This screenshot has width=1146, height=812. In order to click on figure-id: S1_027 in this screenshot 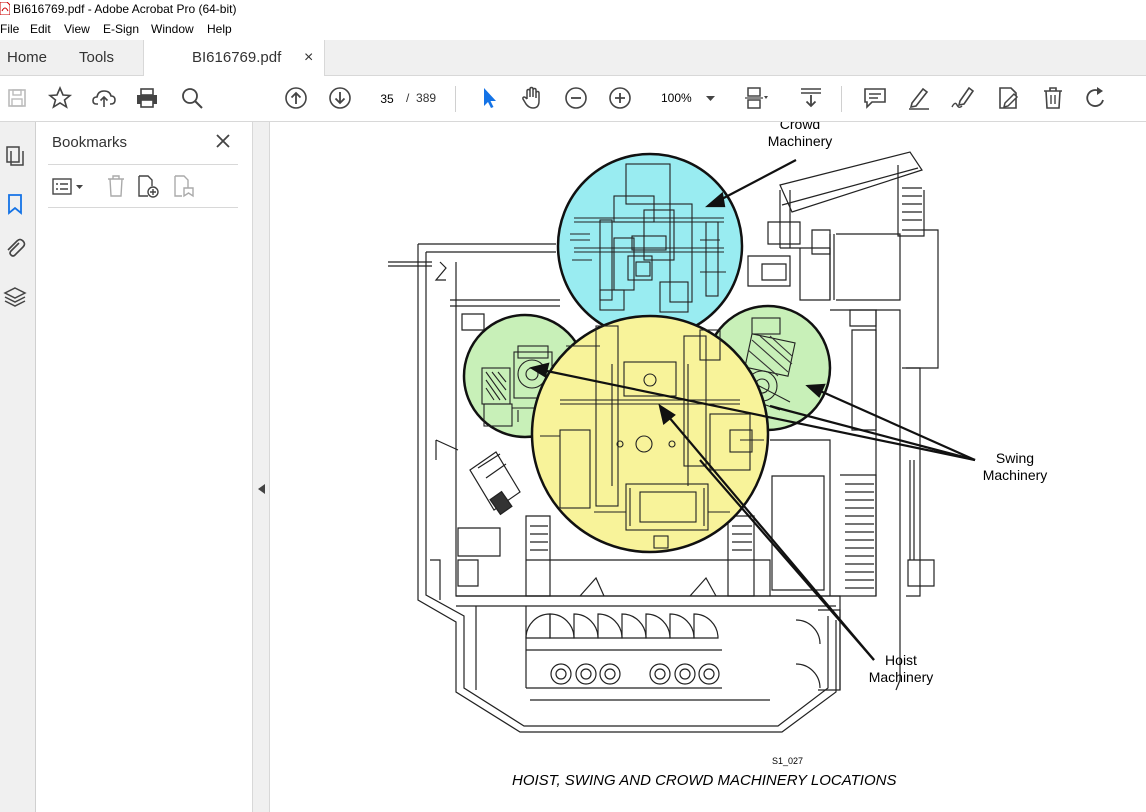, I will do `click(788, 761)`.